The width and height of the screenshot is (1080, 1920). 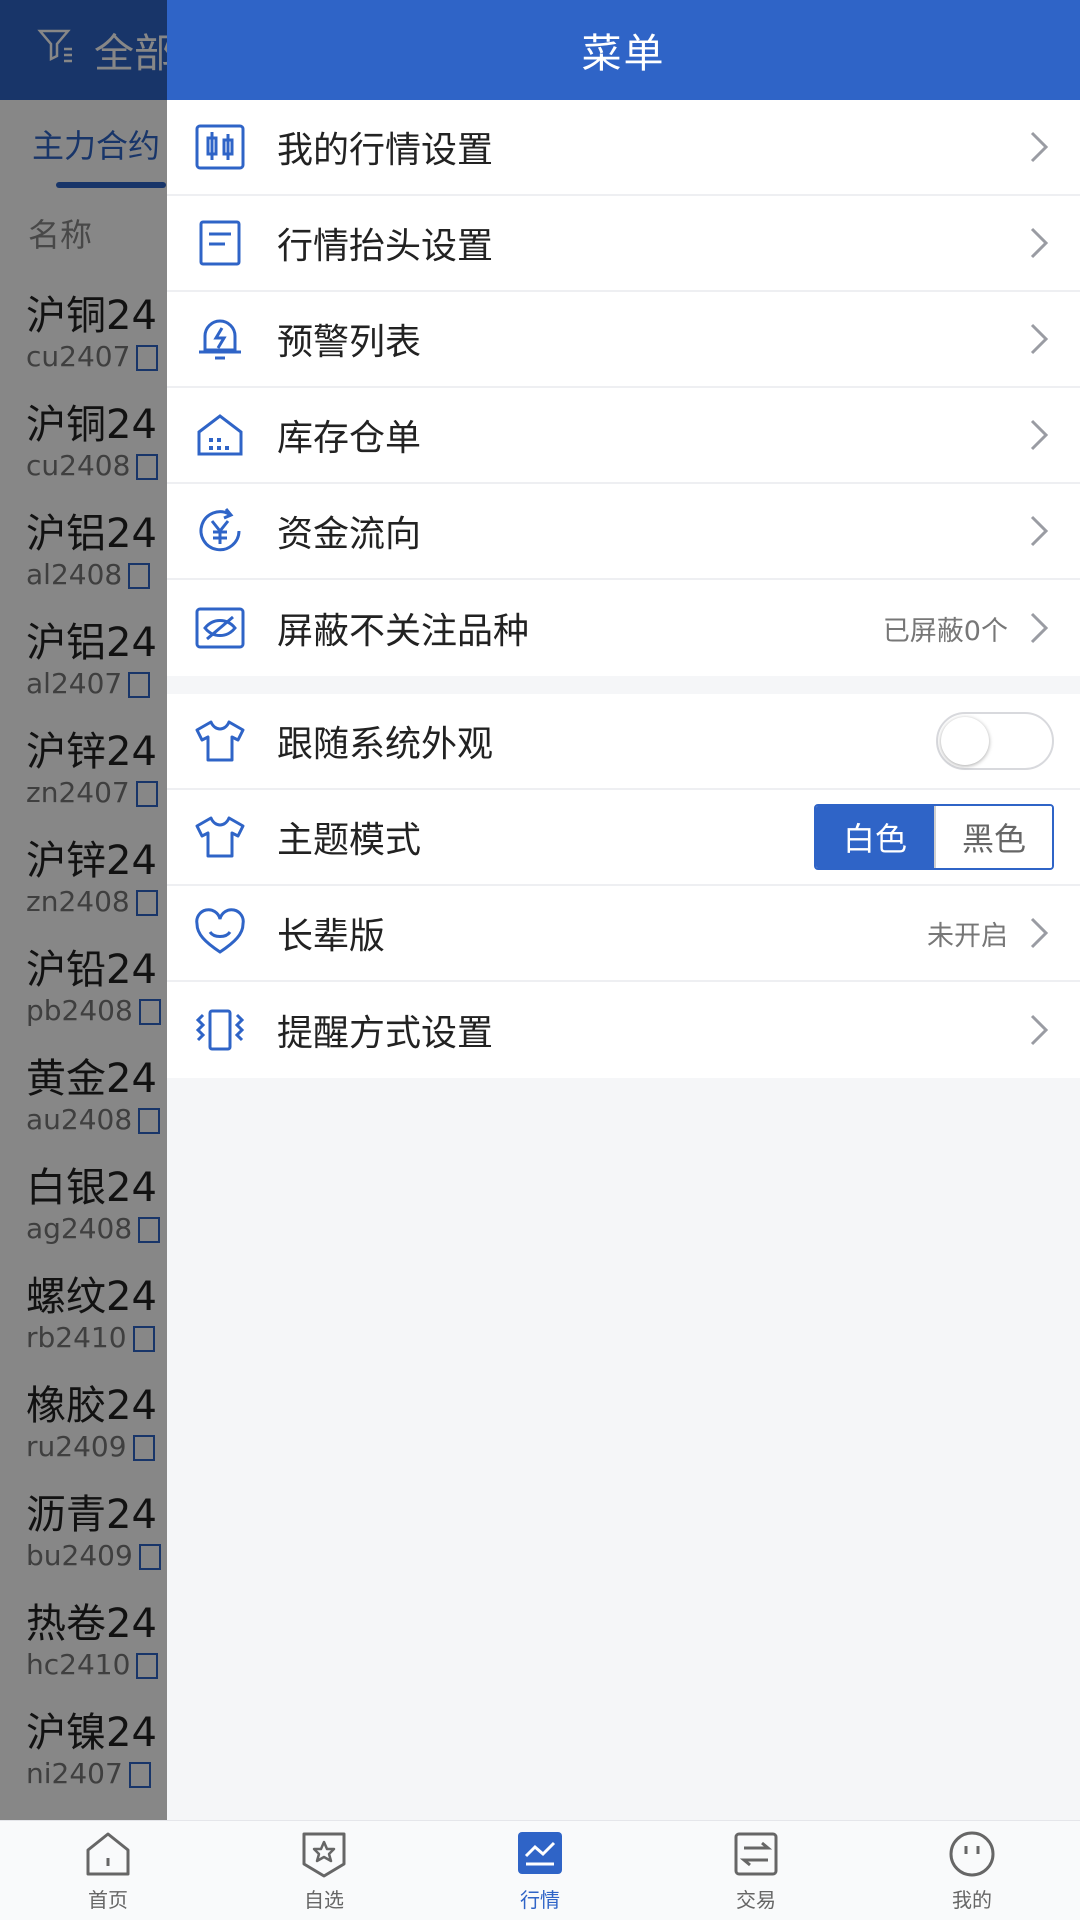 What do you see at coordinates (756, 1854) in the screenshot?
I see `exchange-icon` at bounding box center [756, 1854].